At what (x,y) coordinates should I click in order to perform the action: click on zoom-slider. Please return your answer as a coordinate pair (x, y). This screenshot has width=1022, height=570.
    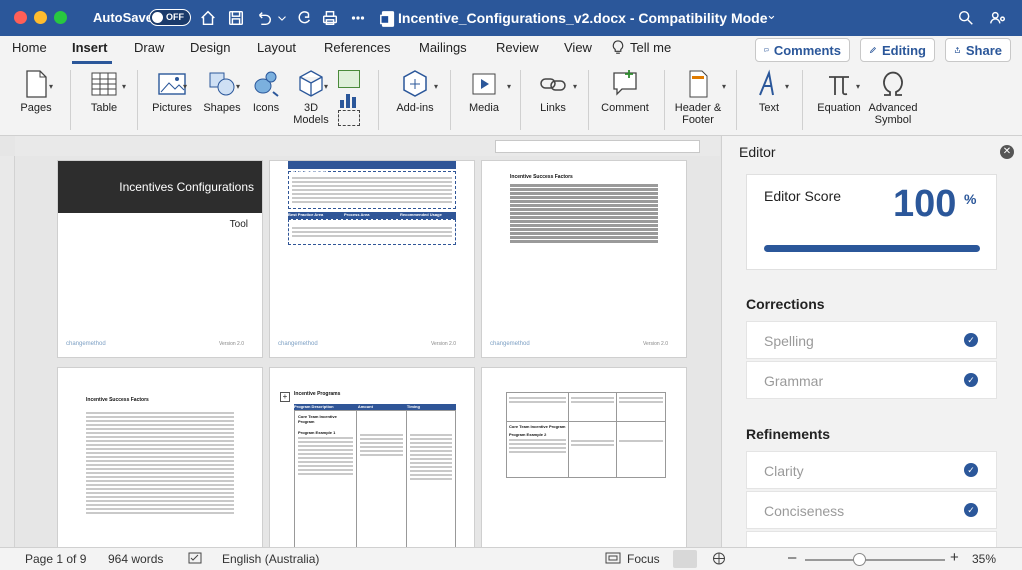
    Looking at the image, I should click on (875, 559).